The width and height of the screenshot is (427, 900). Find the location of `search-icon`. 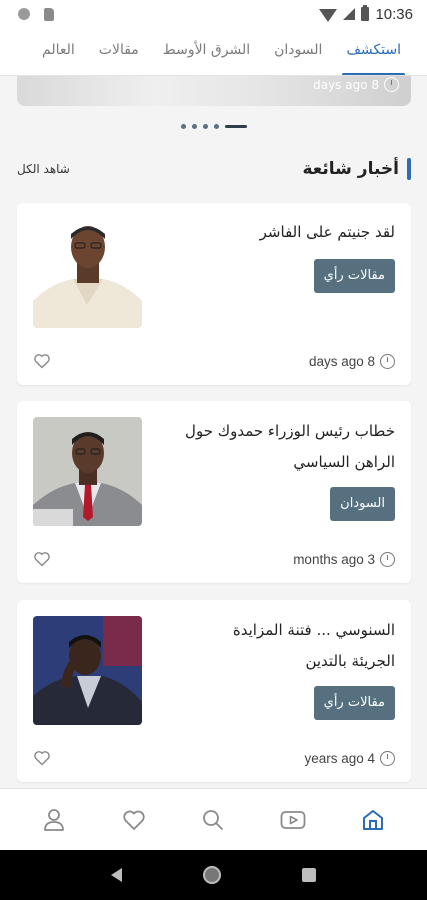

search-icon is located at coordinates (213, 819).